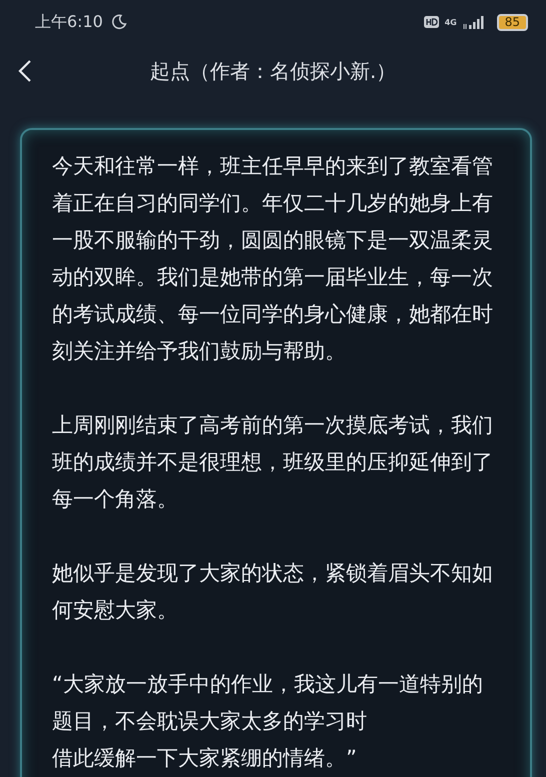  What do you see at coordinates (273, 462) in the screenshot?
I see `text-paragraph: 上周刚刚结束了高考前的第一次摸底考试，我们 班的成绩并不是很理想，班级里的压抑延伸到了 每一个角落。` at bounding box center [273, 462].